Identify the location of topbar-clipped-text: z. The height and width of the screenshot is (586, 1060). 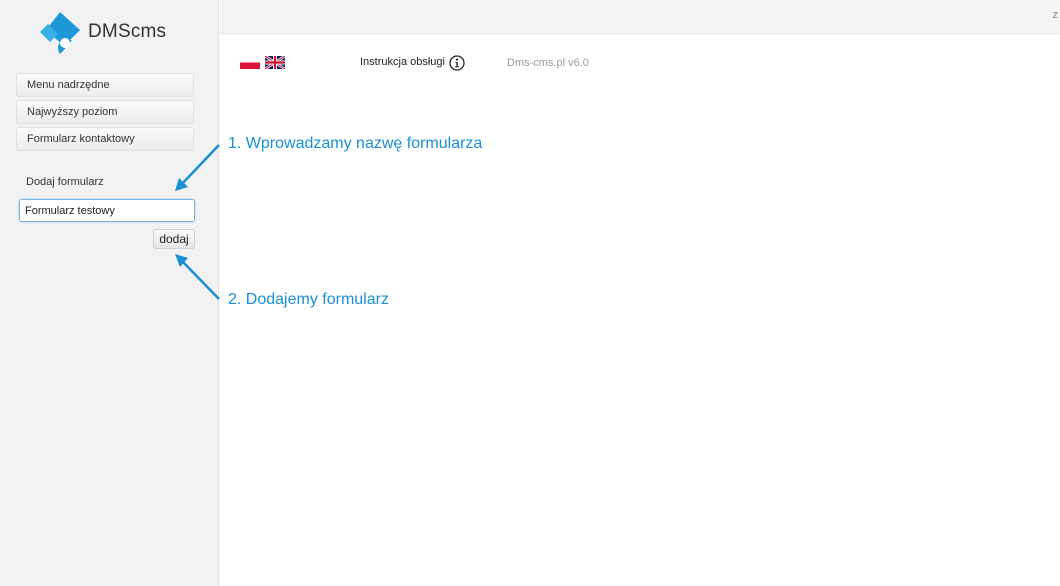
(1055, 15).